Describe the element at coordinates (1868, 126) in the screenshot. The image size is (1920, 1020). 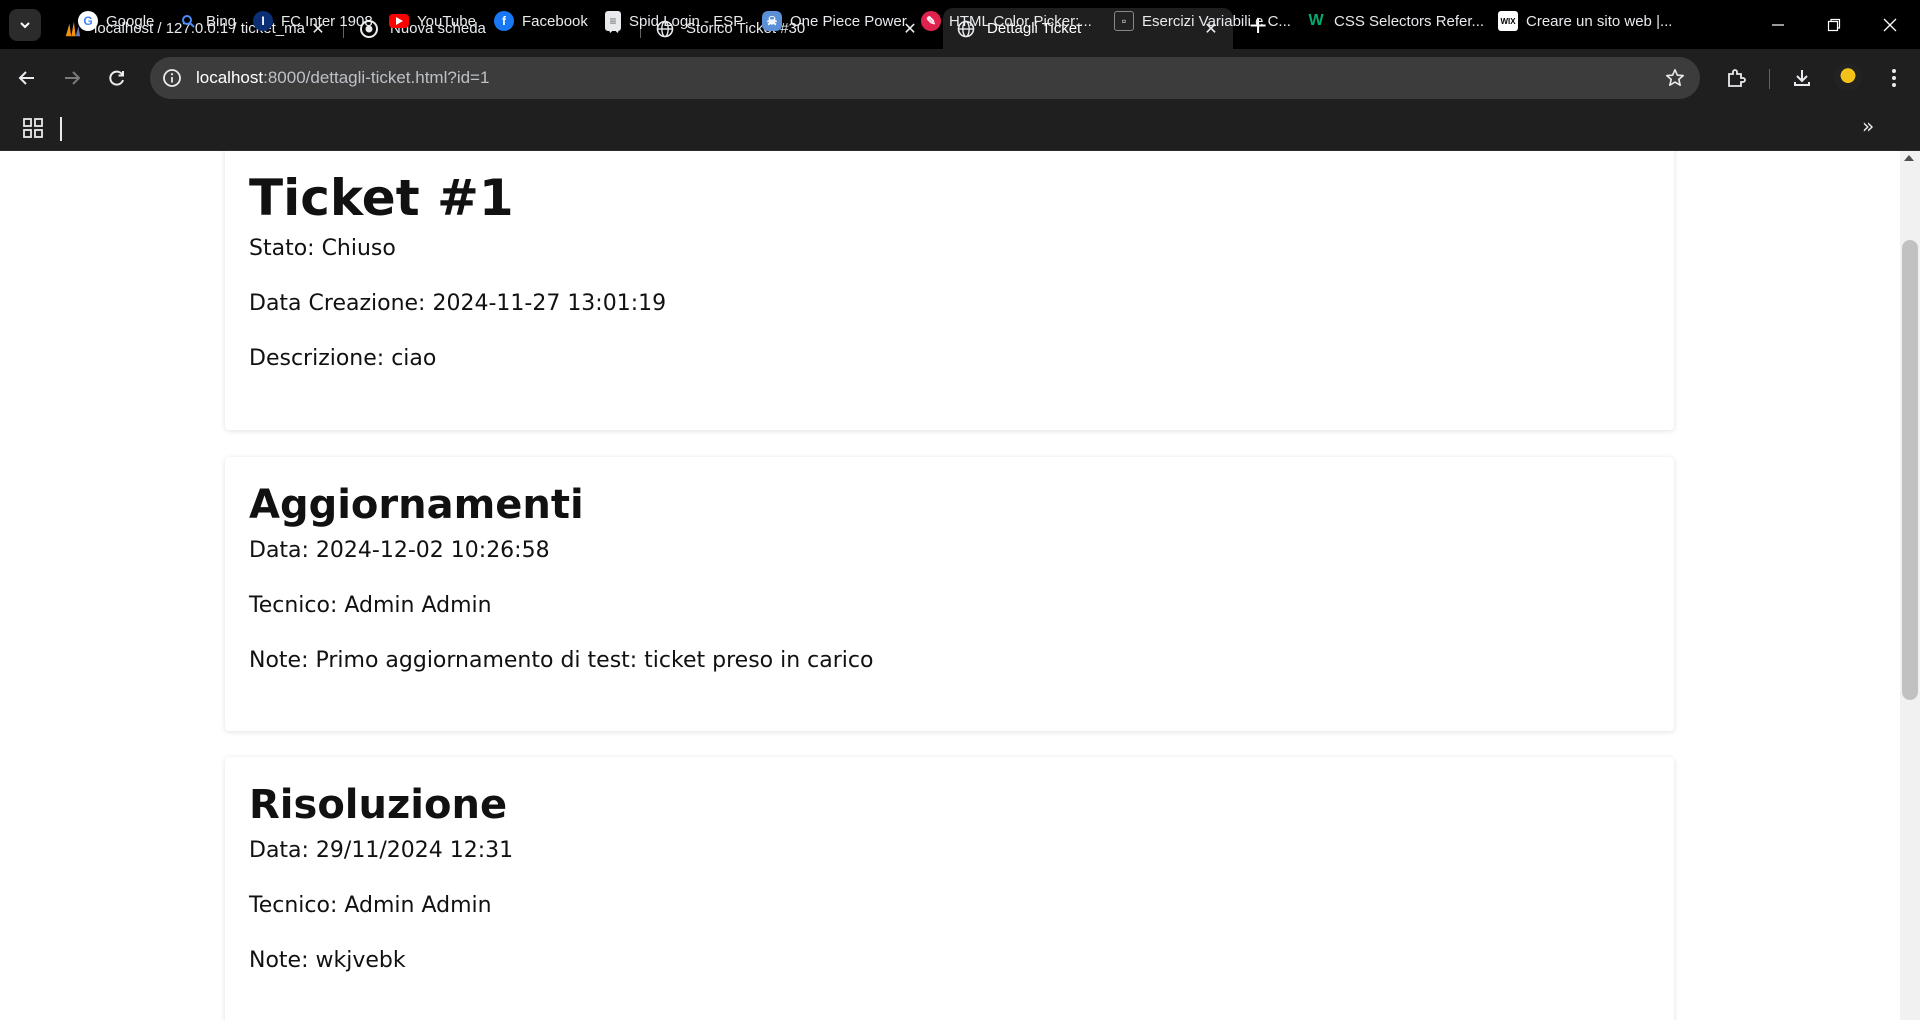
I see `bookmarks-overflow-button: »` at that location.